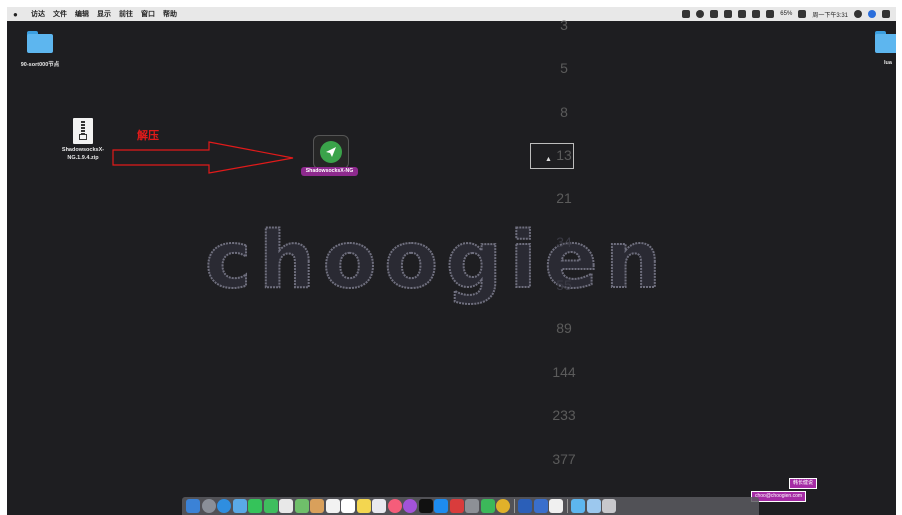 Image resolution: width=902 pixels, height=515 pixels. What do you see at coordinates (564, 459) in the screenshot?
I see `number-label: 377` at bounding box center [564, 459].